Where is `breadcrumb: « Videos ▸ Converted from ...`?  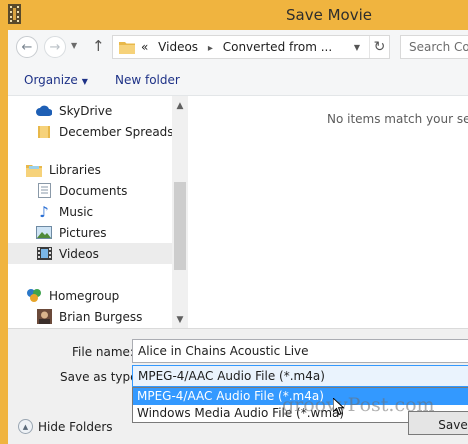
breadcrumb: « Videos ▸ Converted from ... is located at coordinates (236, 47).